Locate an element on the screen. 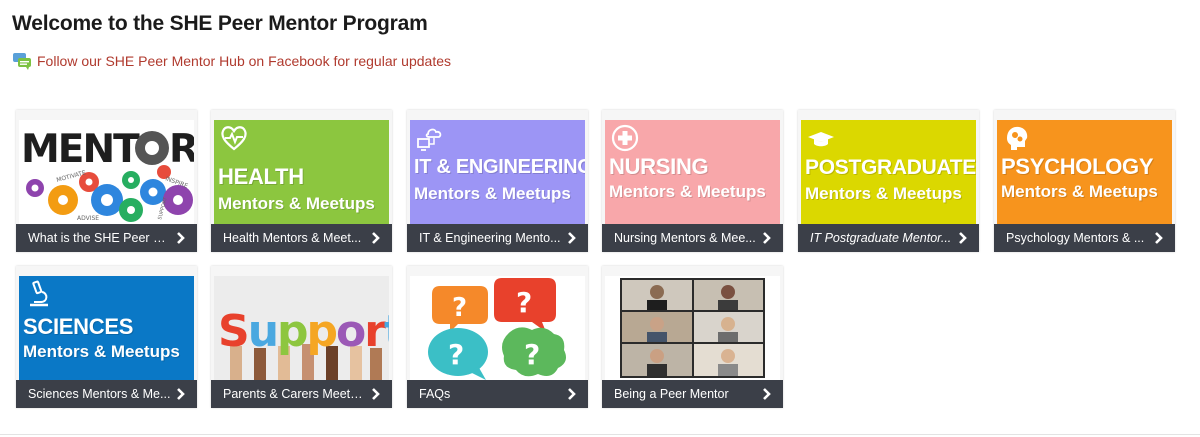 This screenshot has height=437, width=1200. tile-caption-bar: Being a Peer Mentor is located at coordinates (692, 394).